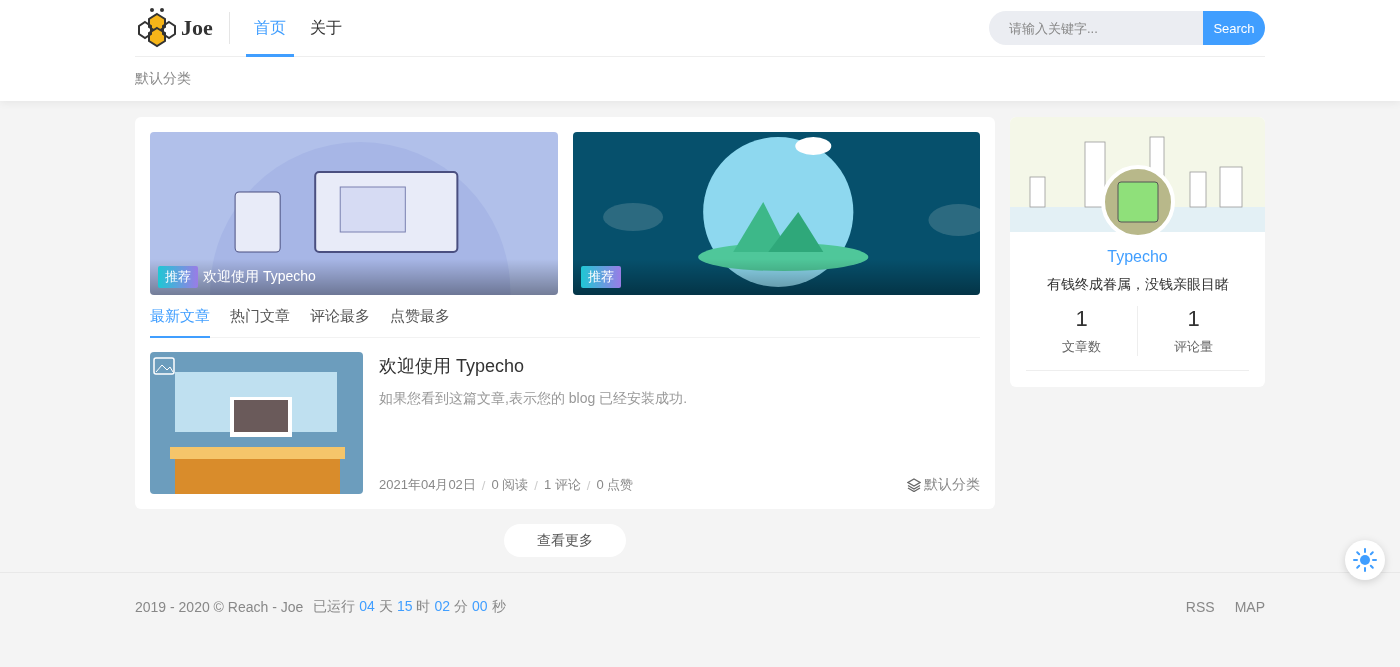  What do you see at coordinates (615, 485) in the screenshot?
I see `article-meta: 0 点赞` at bounding box center [615, 485].